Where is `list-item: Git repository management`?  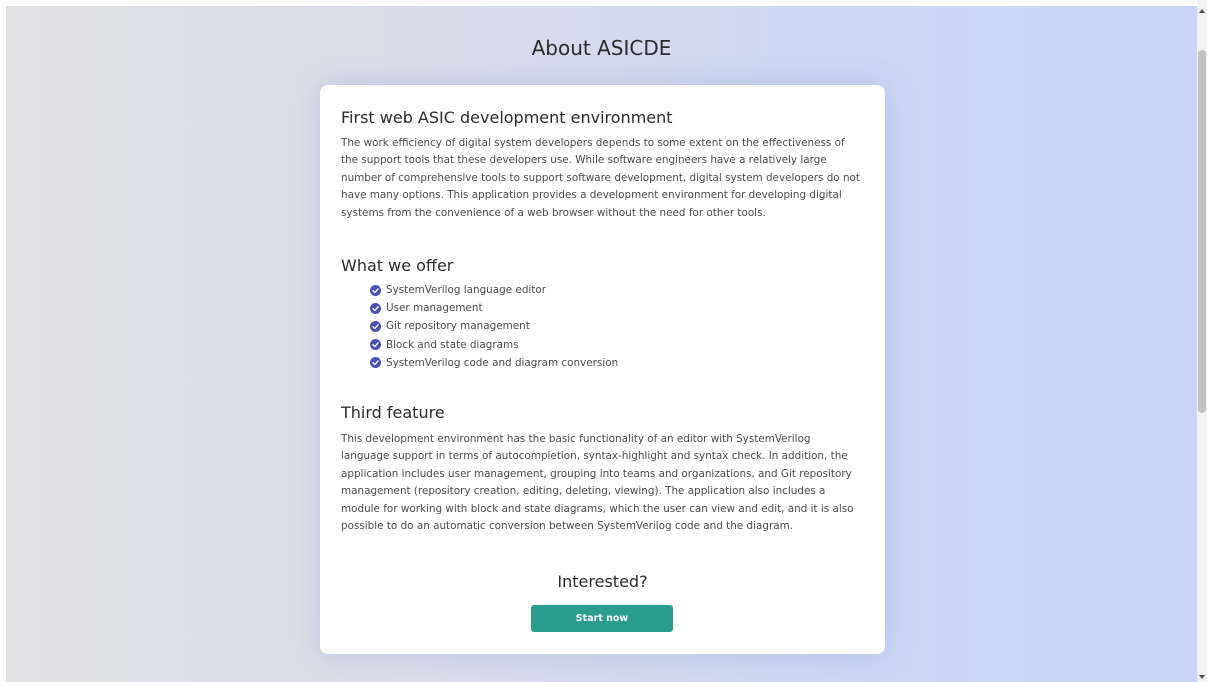 list-item: Git repository management is located at coordinates (494, 326).